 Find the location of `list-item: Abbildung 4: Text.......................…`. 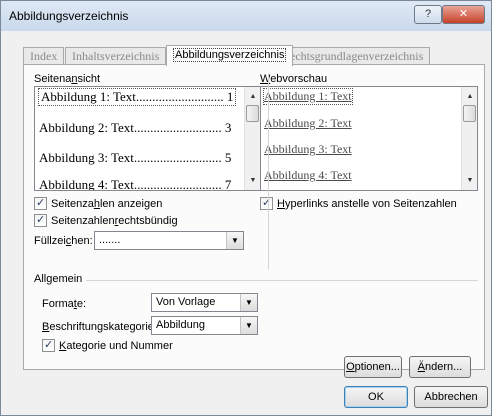

list-item: Abbildung 4: Text.......................… is located at coordinates (135, 184).